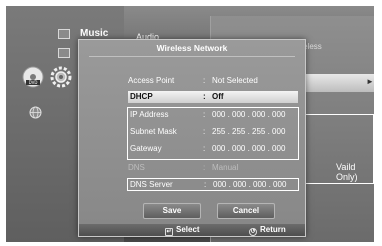 The image size is (382, 246). What do you see at coordinates (151, 80) in the screenshot?
I see `row-label: Access Point` at bounding box center [151, 80].